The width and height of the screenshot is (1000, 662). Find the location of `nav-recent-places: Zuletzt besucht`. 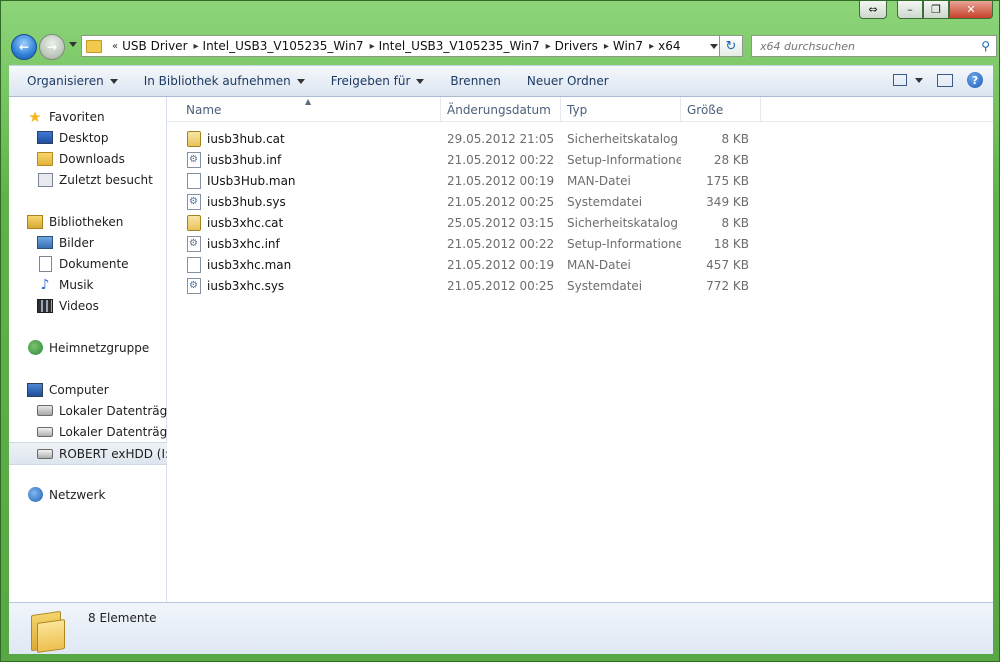

nav-recent-places: Zuletzt besucht is located at coordinates (88, 179).